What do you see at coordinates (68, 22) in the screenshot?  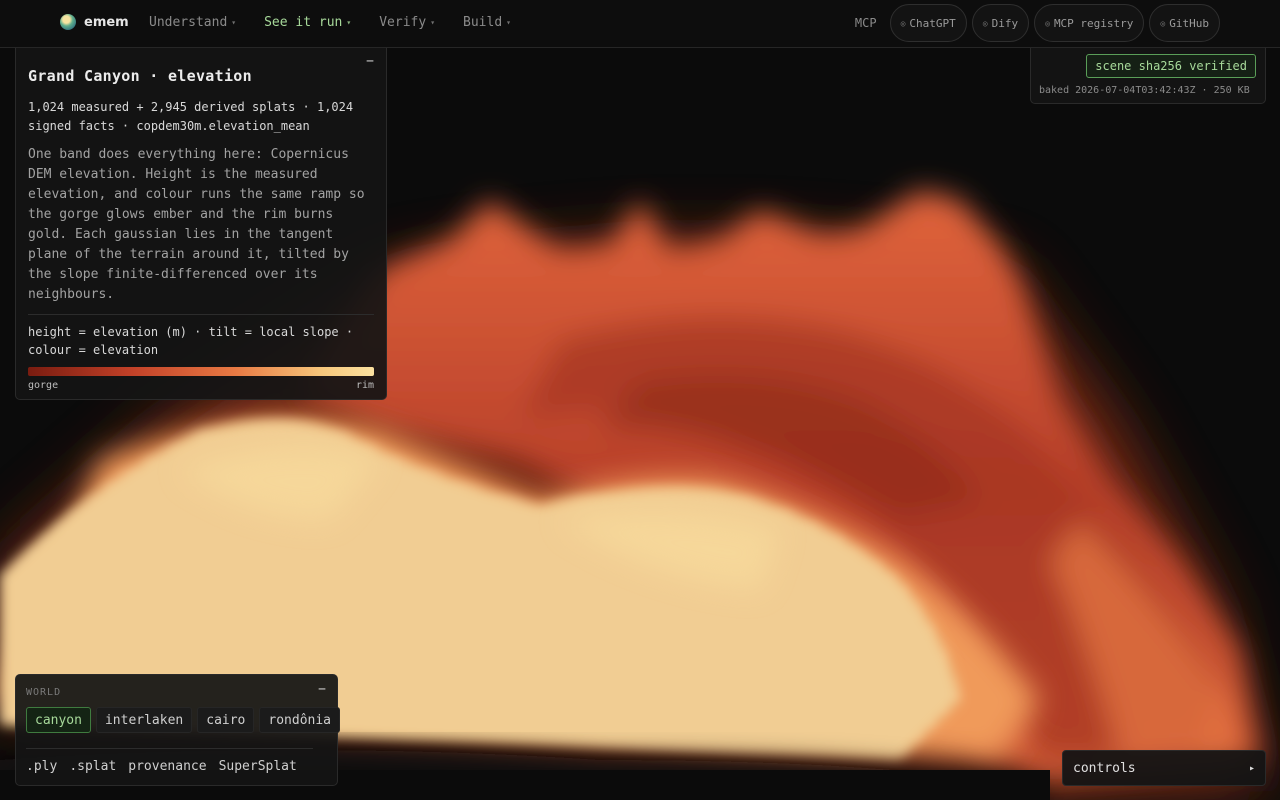 I see `globe-logo-icon` at bounding box center [68, 22].